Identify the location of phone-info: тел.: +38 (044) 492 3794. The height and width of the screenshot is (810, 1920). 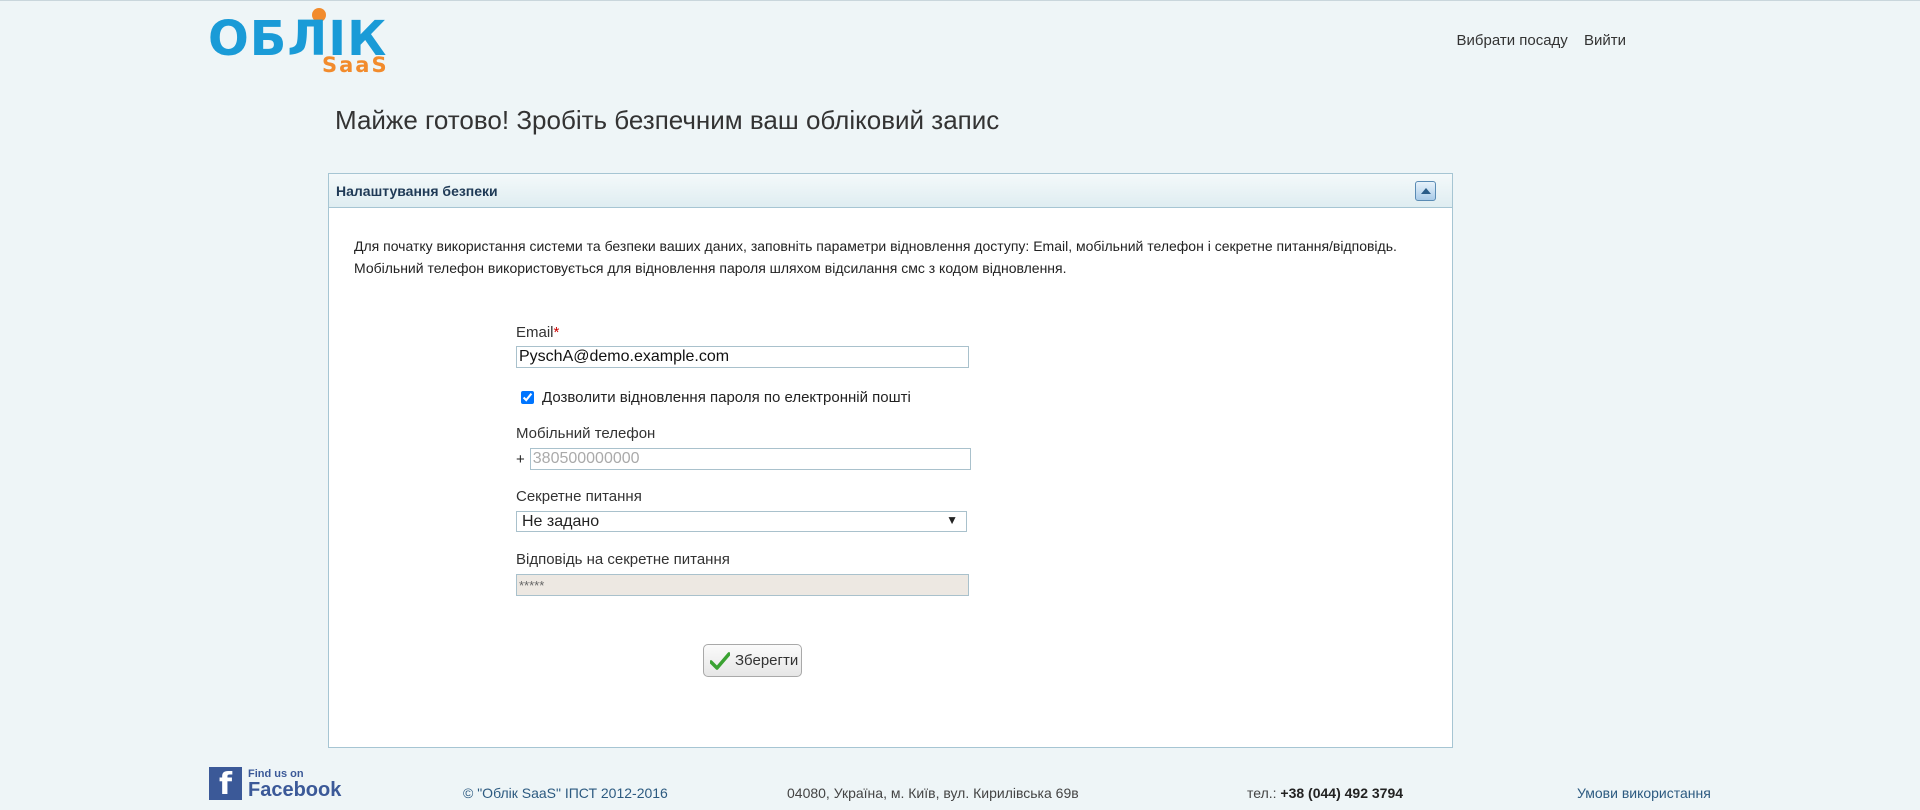
(1325, 793).